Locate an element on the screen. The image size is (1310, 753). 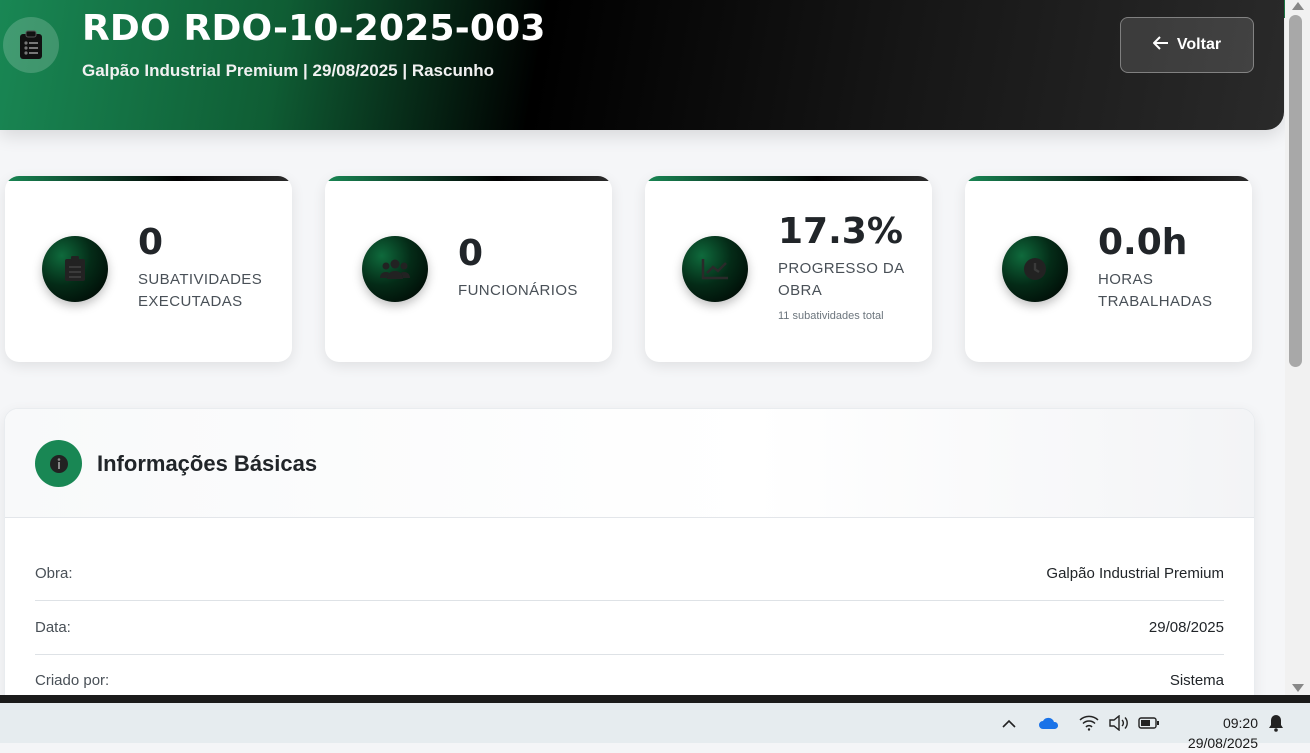
window-bottom-edge is located at coordinates (655, 699).